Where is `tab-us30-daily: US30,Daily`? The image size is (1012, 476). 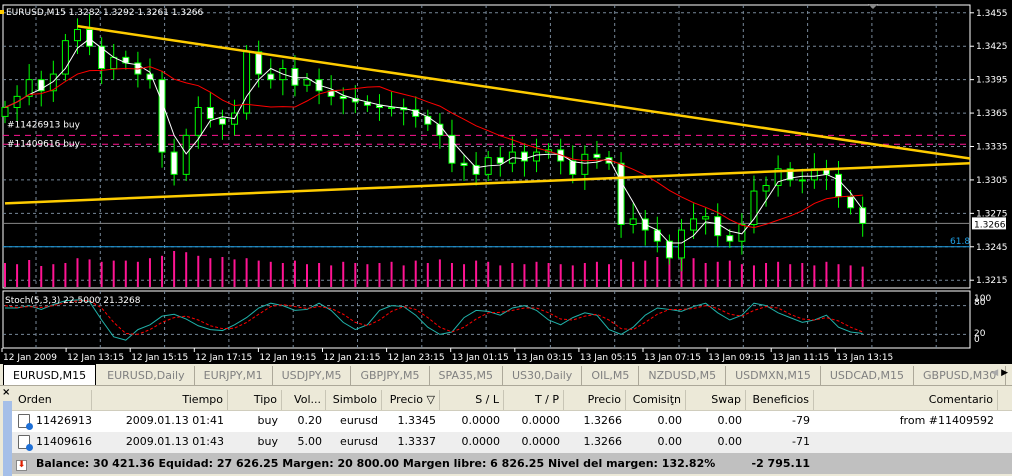 tab-us30-daily: US30,Daily is located at coordinates (541, 375).